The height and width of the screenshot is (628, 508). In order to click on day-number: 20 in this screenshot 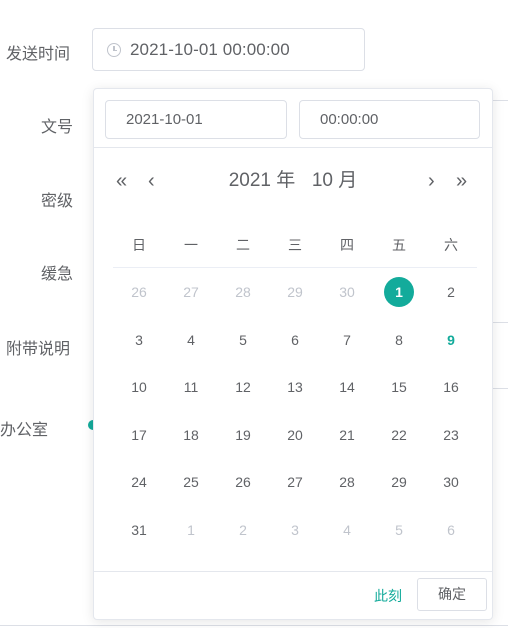, I will do `click(295, 434)`.